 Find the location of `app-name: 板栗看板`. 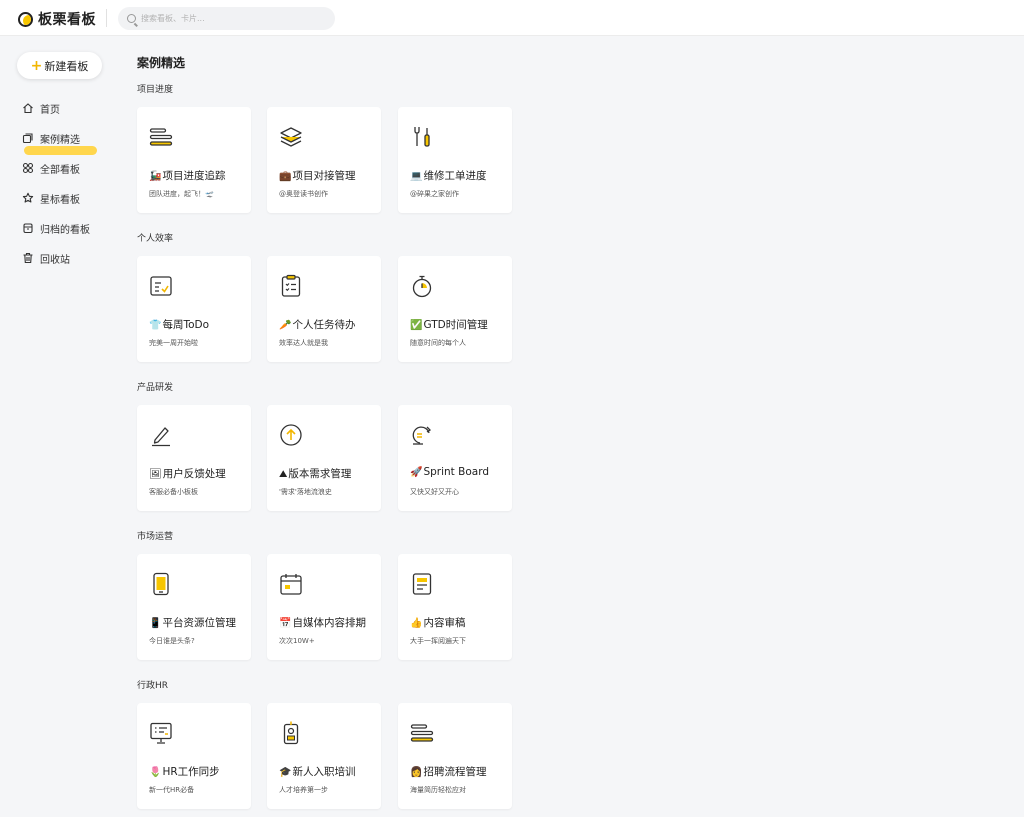

app-name: 板栗看板 is located at coordinates (67, 20).